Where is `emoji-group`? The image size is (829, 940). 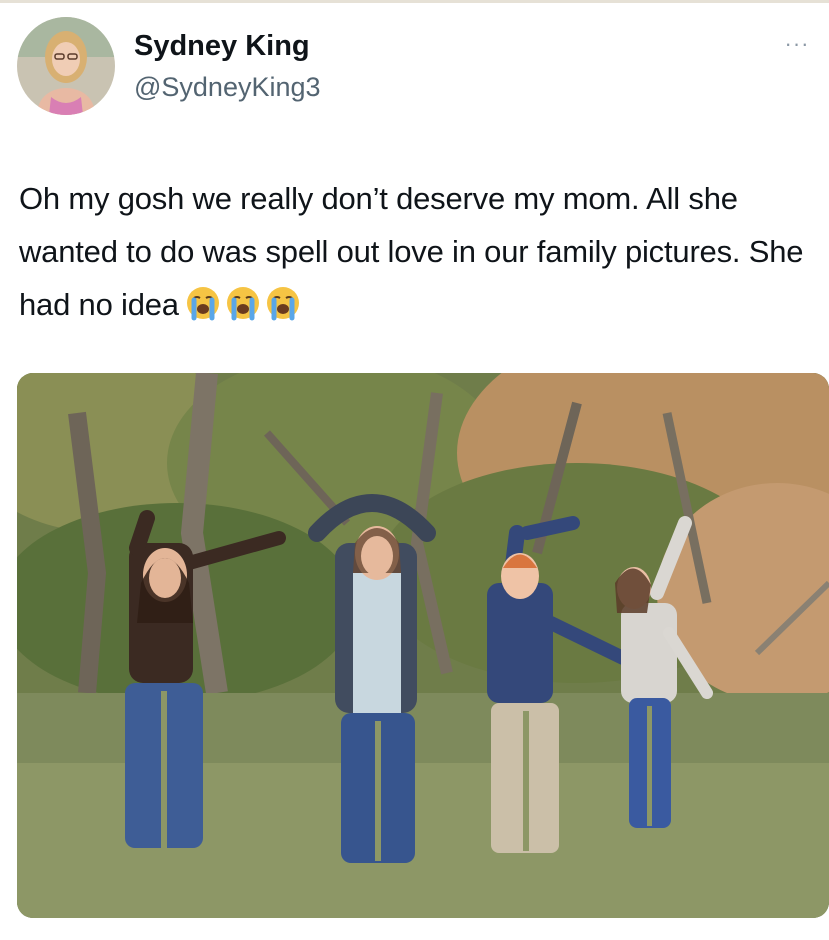
emoji-group is located at coordinates (245, 310).